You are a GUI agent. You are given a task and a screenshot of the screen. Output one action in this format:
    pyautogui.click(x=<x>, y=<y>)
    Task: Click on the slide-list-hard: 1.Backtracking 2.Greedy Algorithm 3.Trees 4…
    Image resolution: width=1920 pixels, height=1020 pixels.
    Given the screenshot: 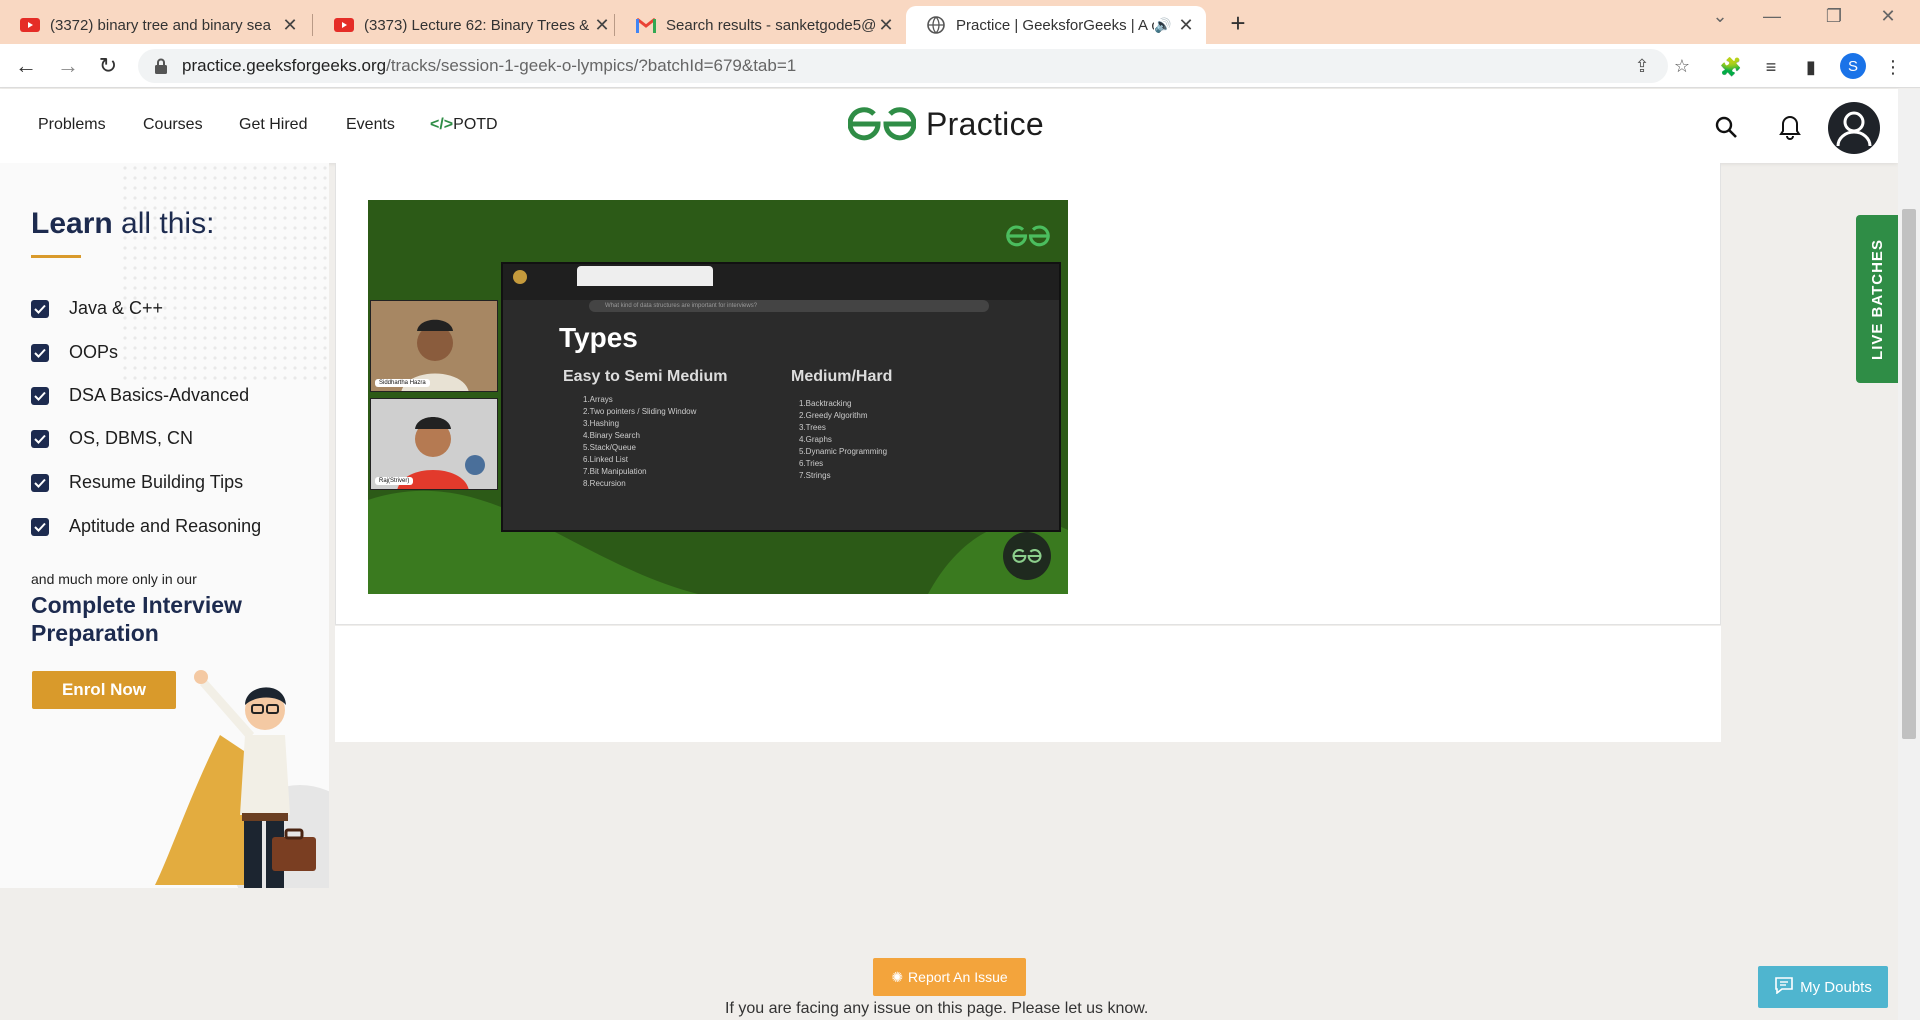 What is the action you would take?
    pyautogui.click(x=843, y=439)
    